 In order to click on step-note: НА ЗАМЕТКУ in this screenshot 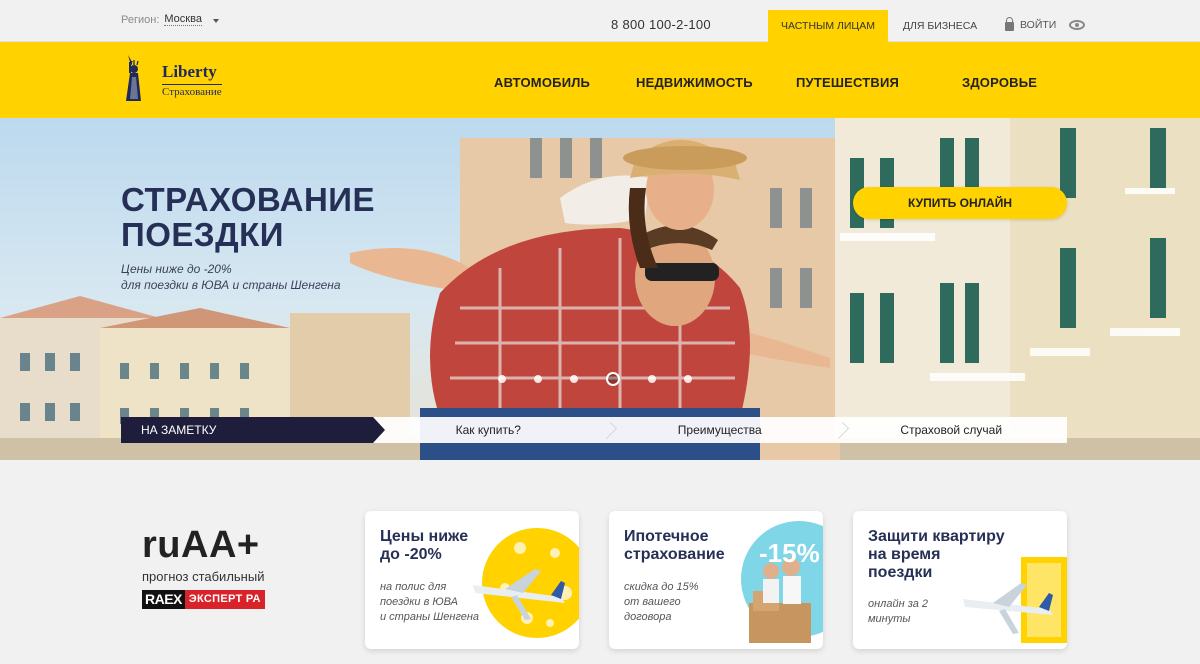, I will do `click(252, 430)`.